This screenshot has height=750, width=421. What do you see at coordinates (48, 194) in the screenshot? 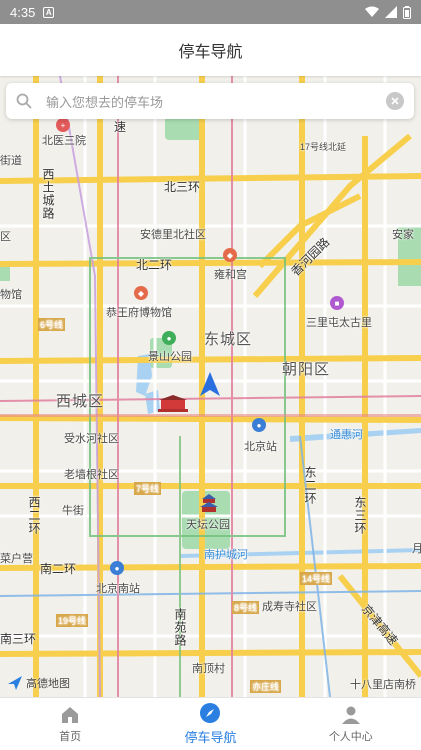
I see `map-label: 西土城路` at bounding box center [48, 194].